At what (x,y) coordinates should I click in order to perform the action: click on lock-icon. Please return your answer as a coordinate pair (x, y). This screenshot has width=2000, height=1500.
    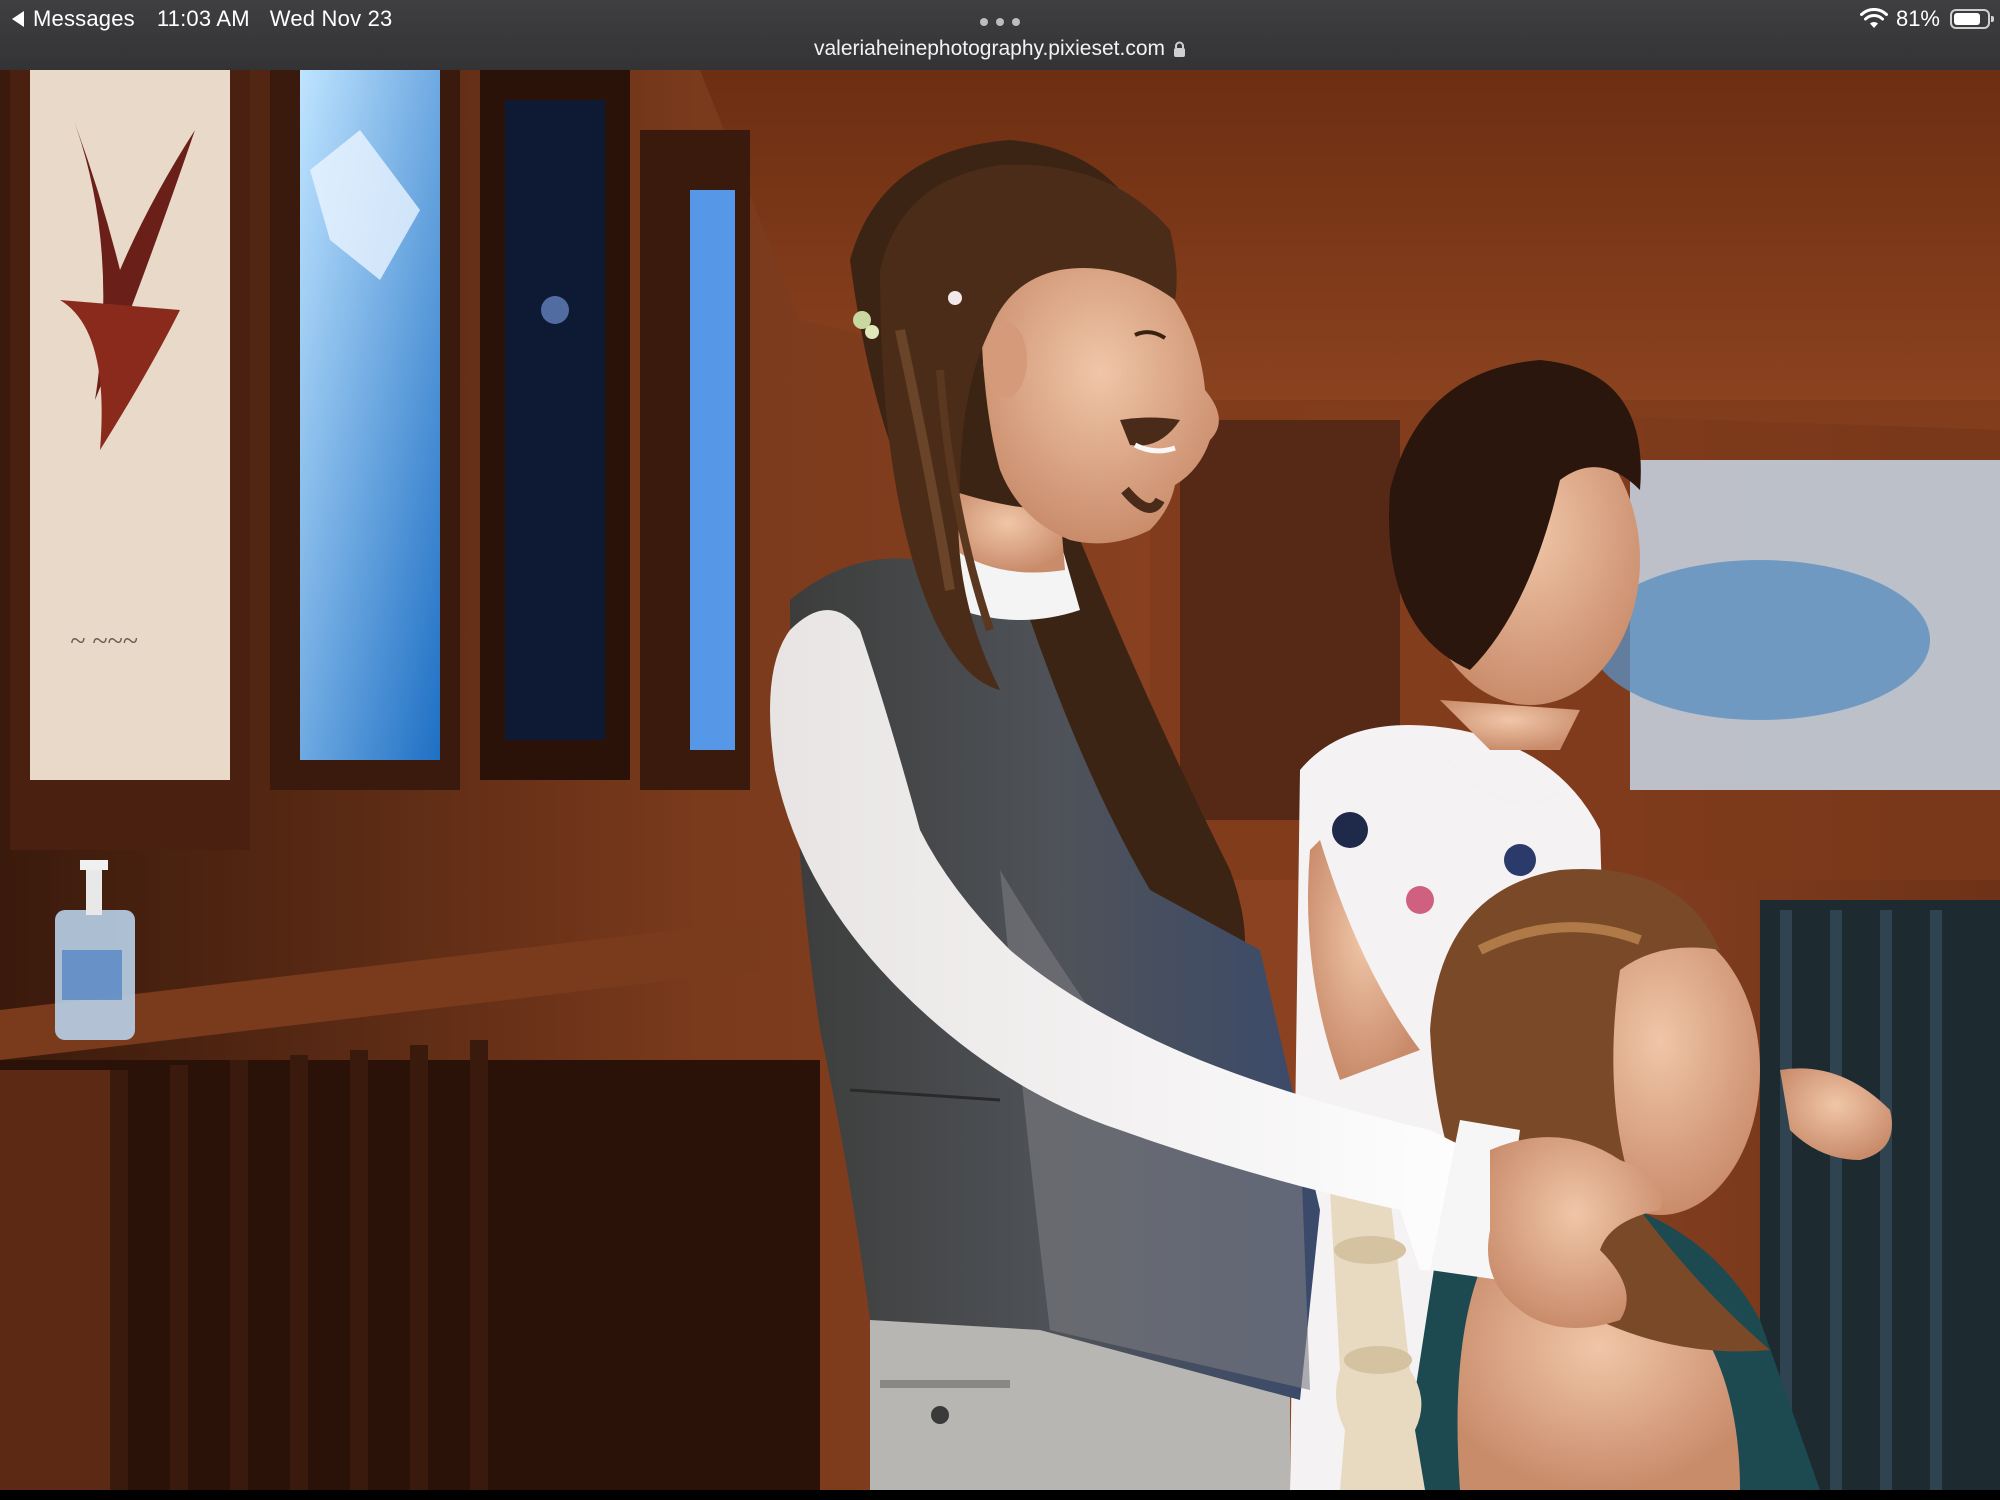
    Looking at the image, I should click on (1179, 49).